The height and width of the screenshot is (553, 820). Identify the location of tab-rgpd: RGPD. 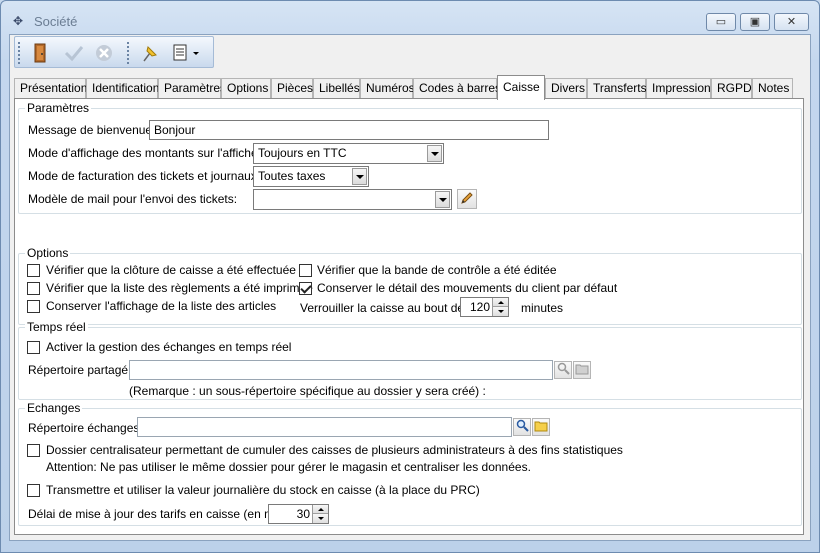
(731, 88).